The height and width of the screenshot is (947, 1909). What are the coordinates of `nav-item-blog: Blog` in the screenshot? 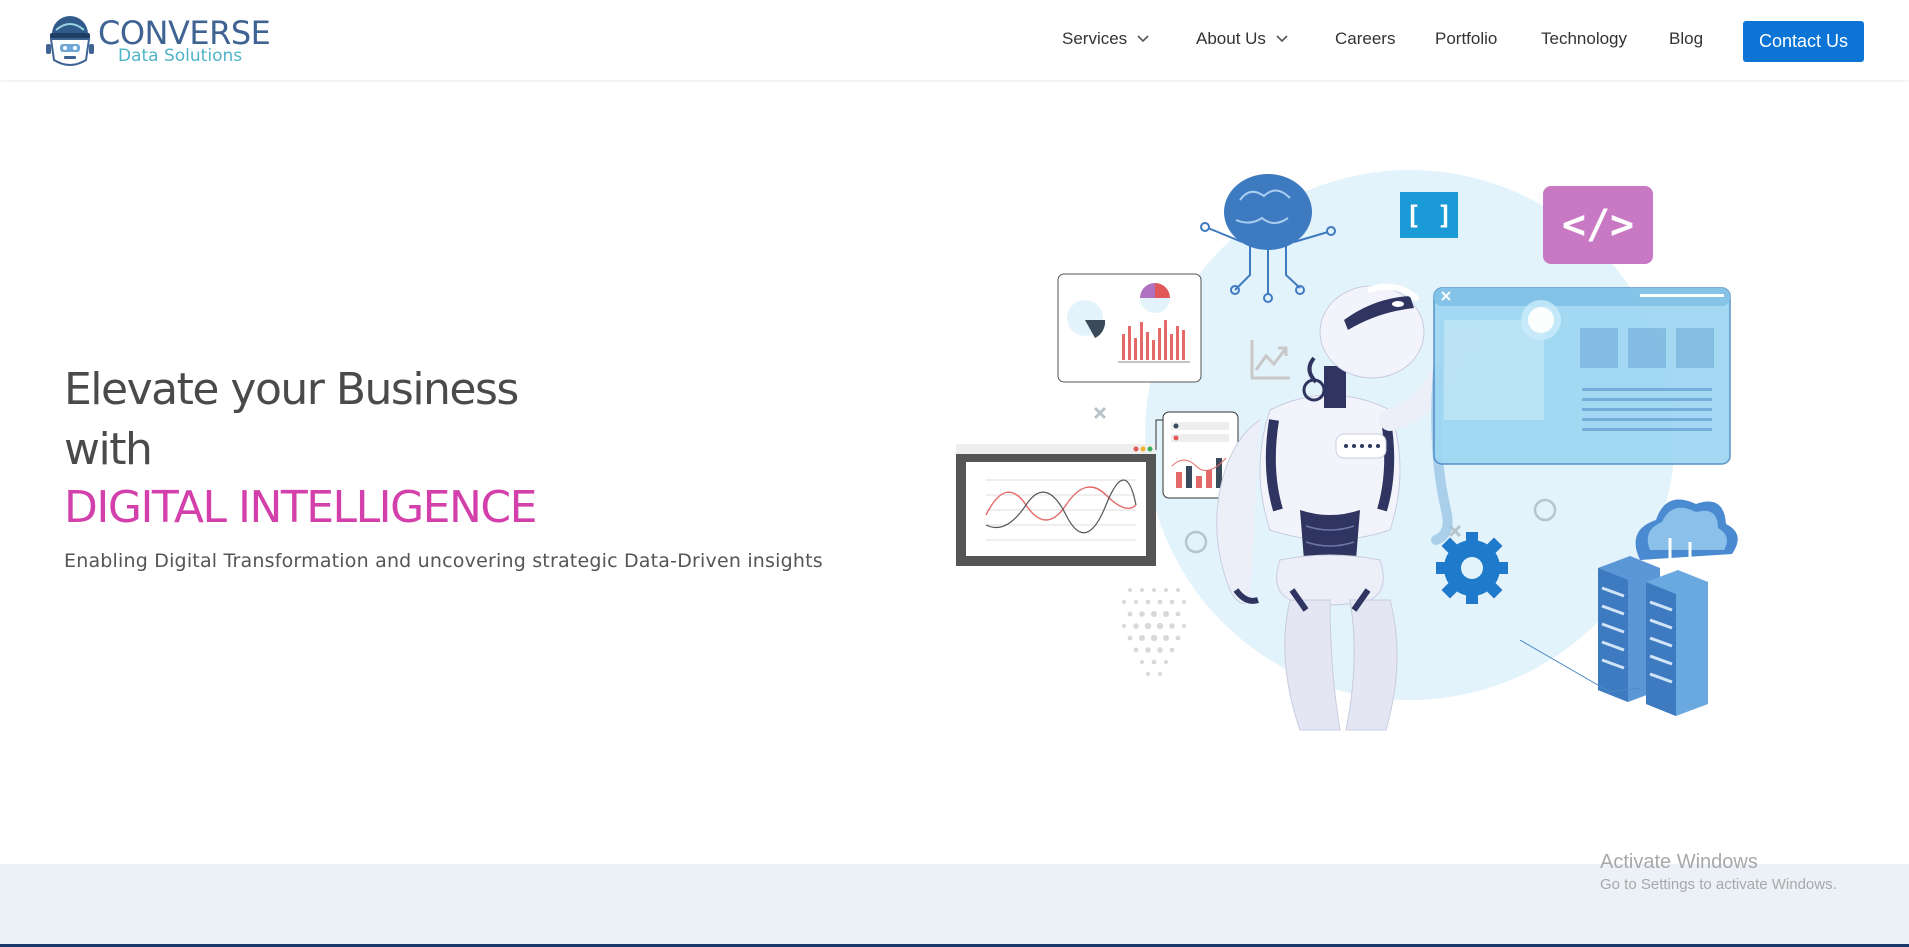 It's located at (1686, 39).